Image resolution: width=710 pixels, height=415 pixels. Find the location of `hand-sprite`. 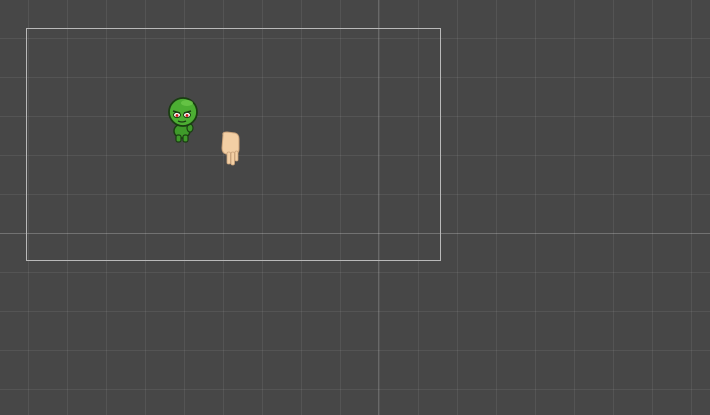

hand-sprite is located at coordinates (231, 149).